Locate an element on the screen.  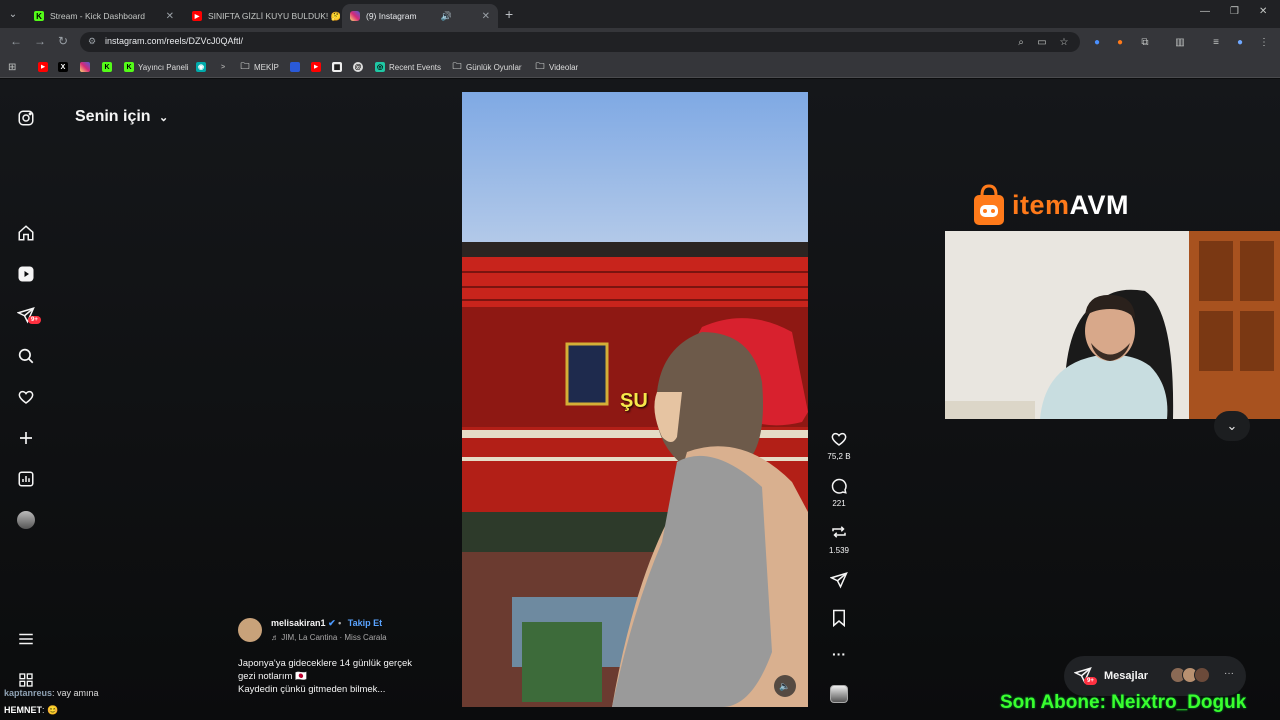
bookmark-instagram is located at coordinates (87, 67).